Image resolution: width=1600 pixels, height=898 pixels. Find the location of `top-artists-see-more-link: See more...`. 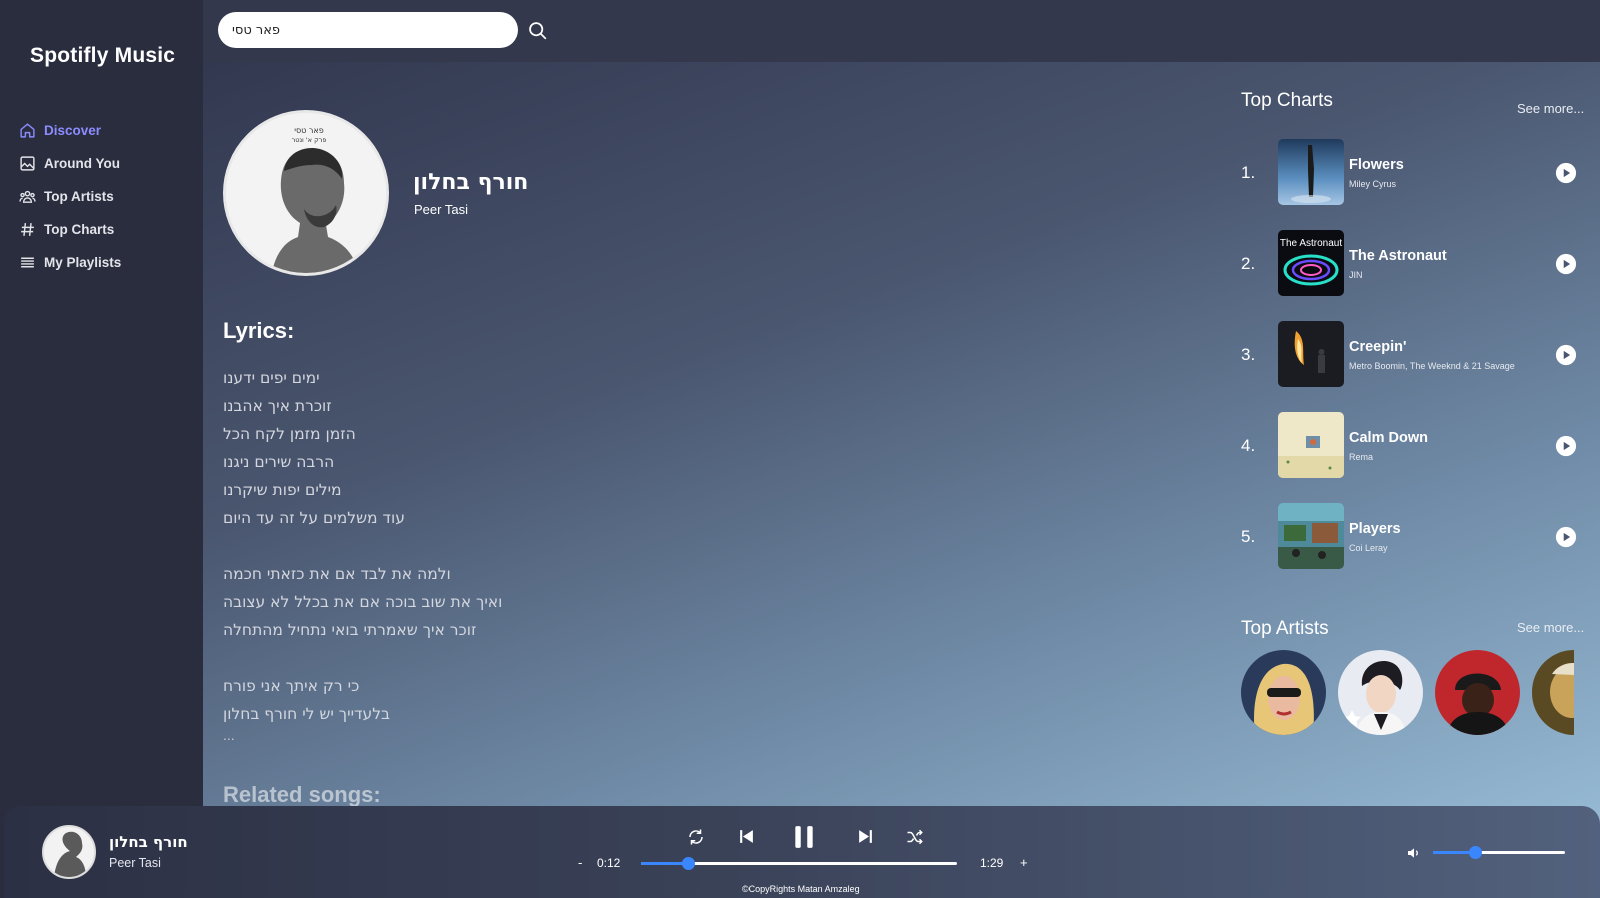

top-artists-see-more-link: See more... is located at coordinates (1550, 627).